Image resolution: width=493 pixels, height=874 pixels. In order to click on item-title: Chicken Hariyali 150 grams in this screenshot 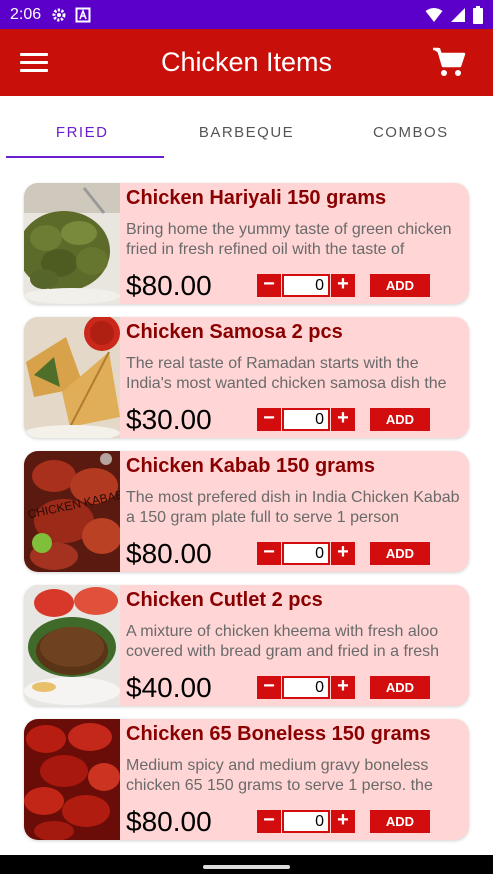, I will do `click(256, 198)`.